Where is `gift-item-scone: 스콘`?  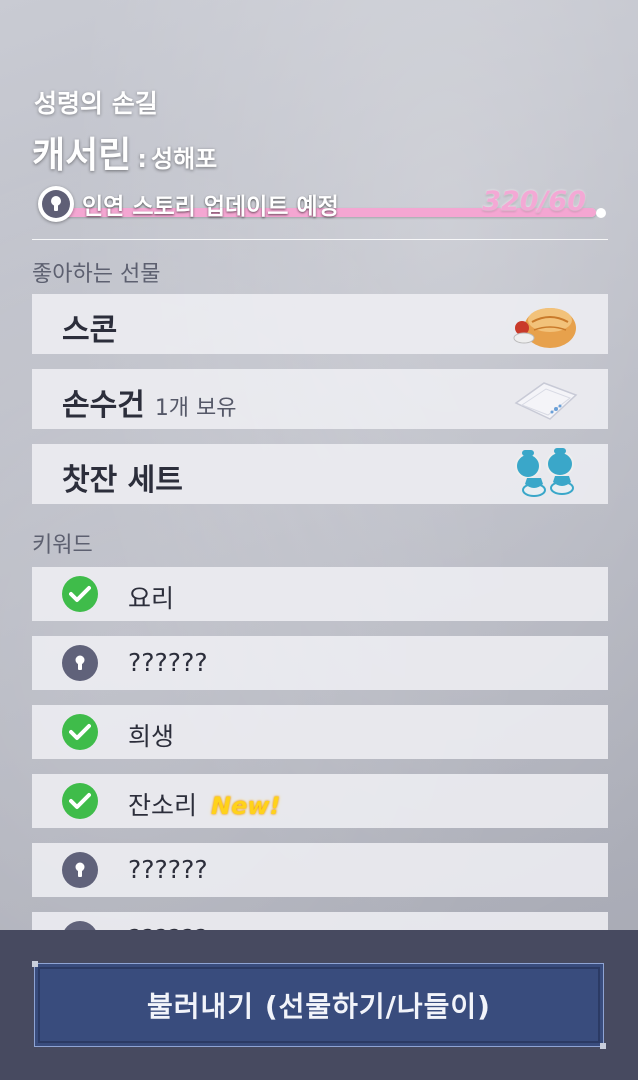
gift-item-scone: 스콘 is located at coordinates (320, 324).